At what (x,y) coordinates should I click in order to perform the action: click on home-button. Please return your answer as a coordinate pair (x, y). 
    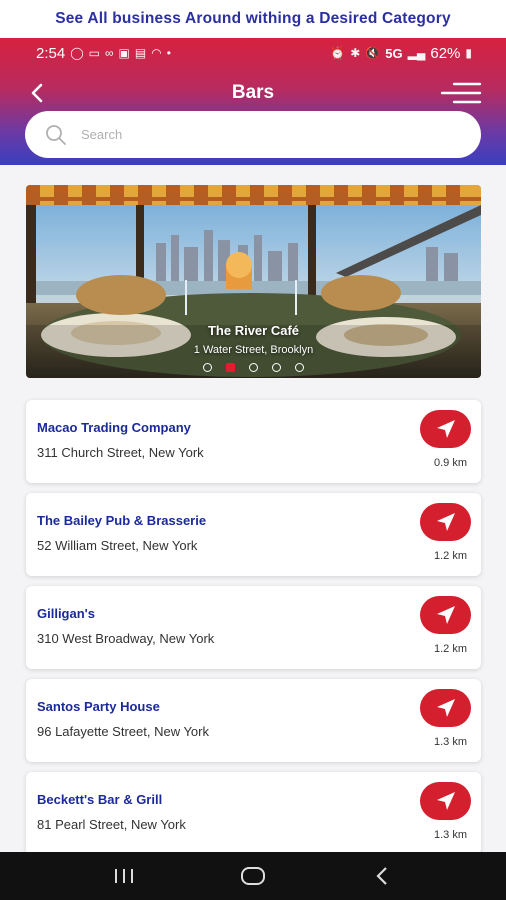
    Looking at the image, I should click on (253, 876).